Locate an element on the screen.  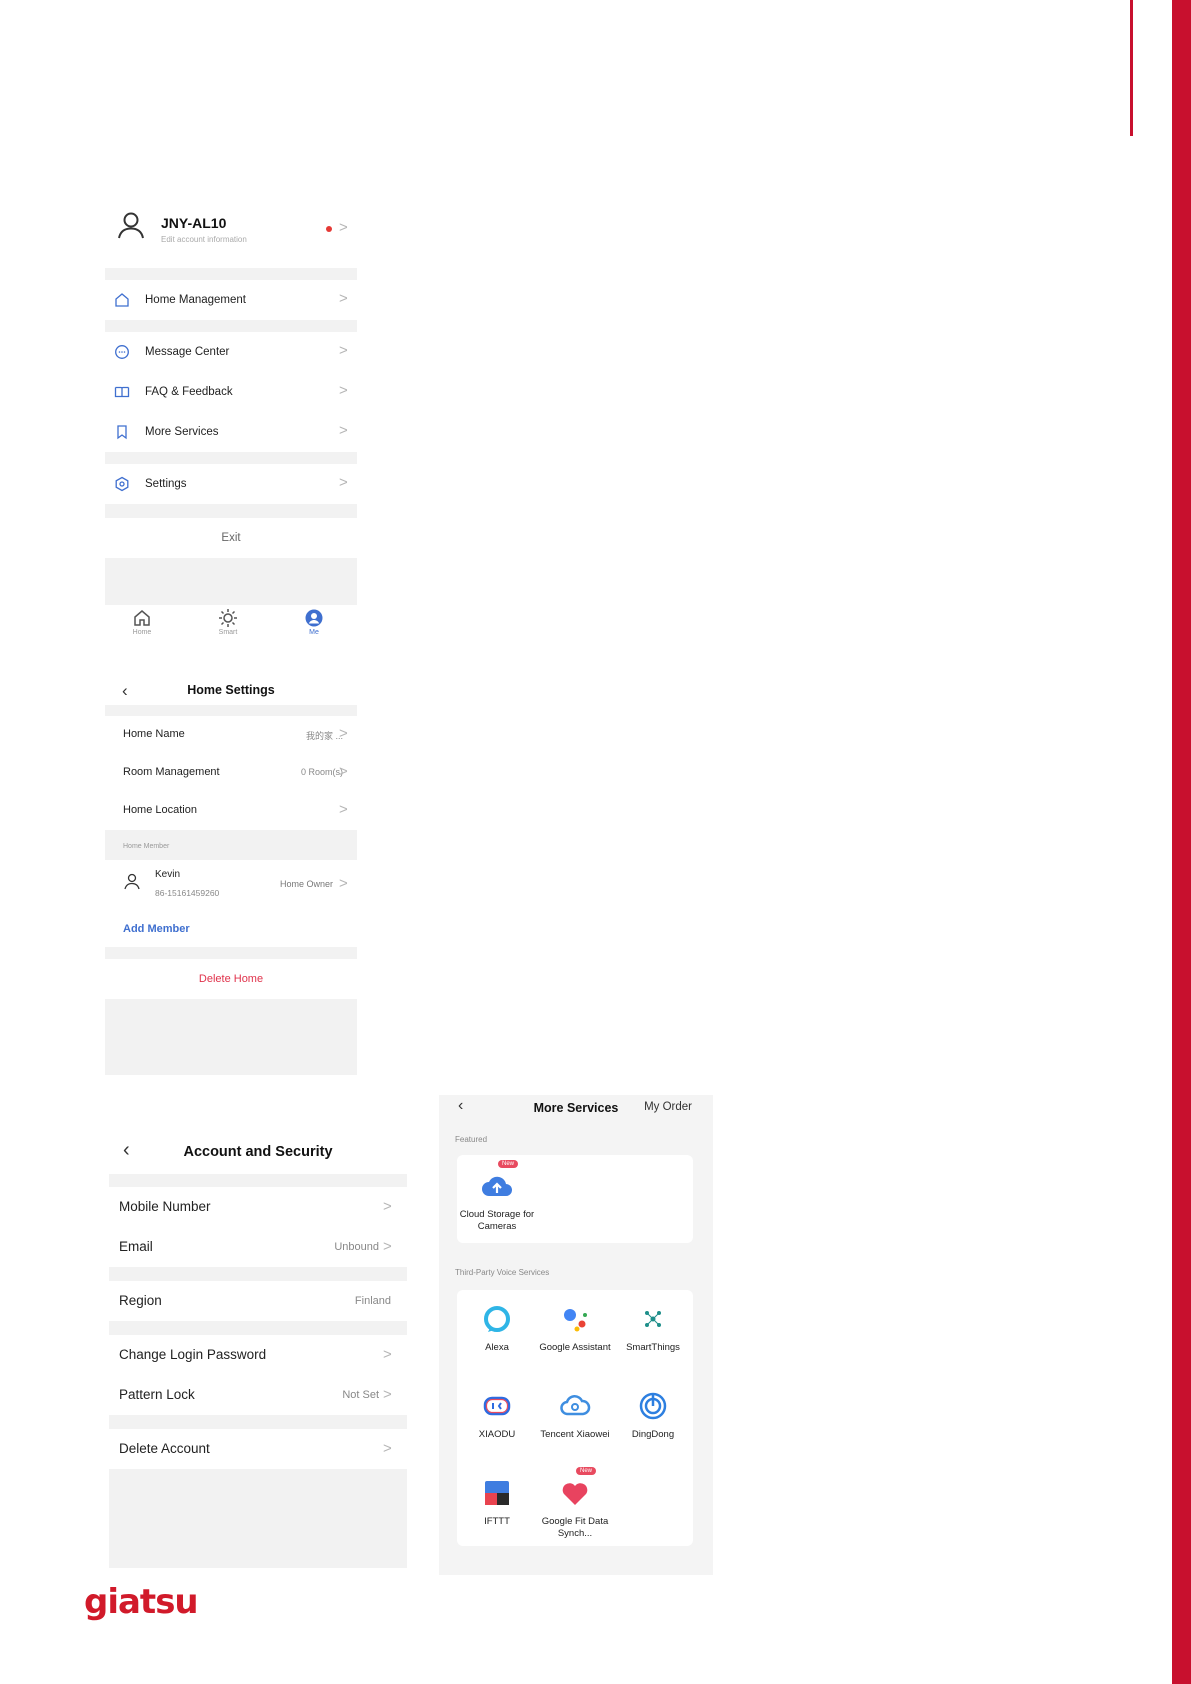
row-change-login-password: Change Login Password > is located at coordinates (258, 1355).